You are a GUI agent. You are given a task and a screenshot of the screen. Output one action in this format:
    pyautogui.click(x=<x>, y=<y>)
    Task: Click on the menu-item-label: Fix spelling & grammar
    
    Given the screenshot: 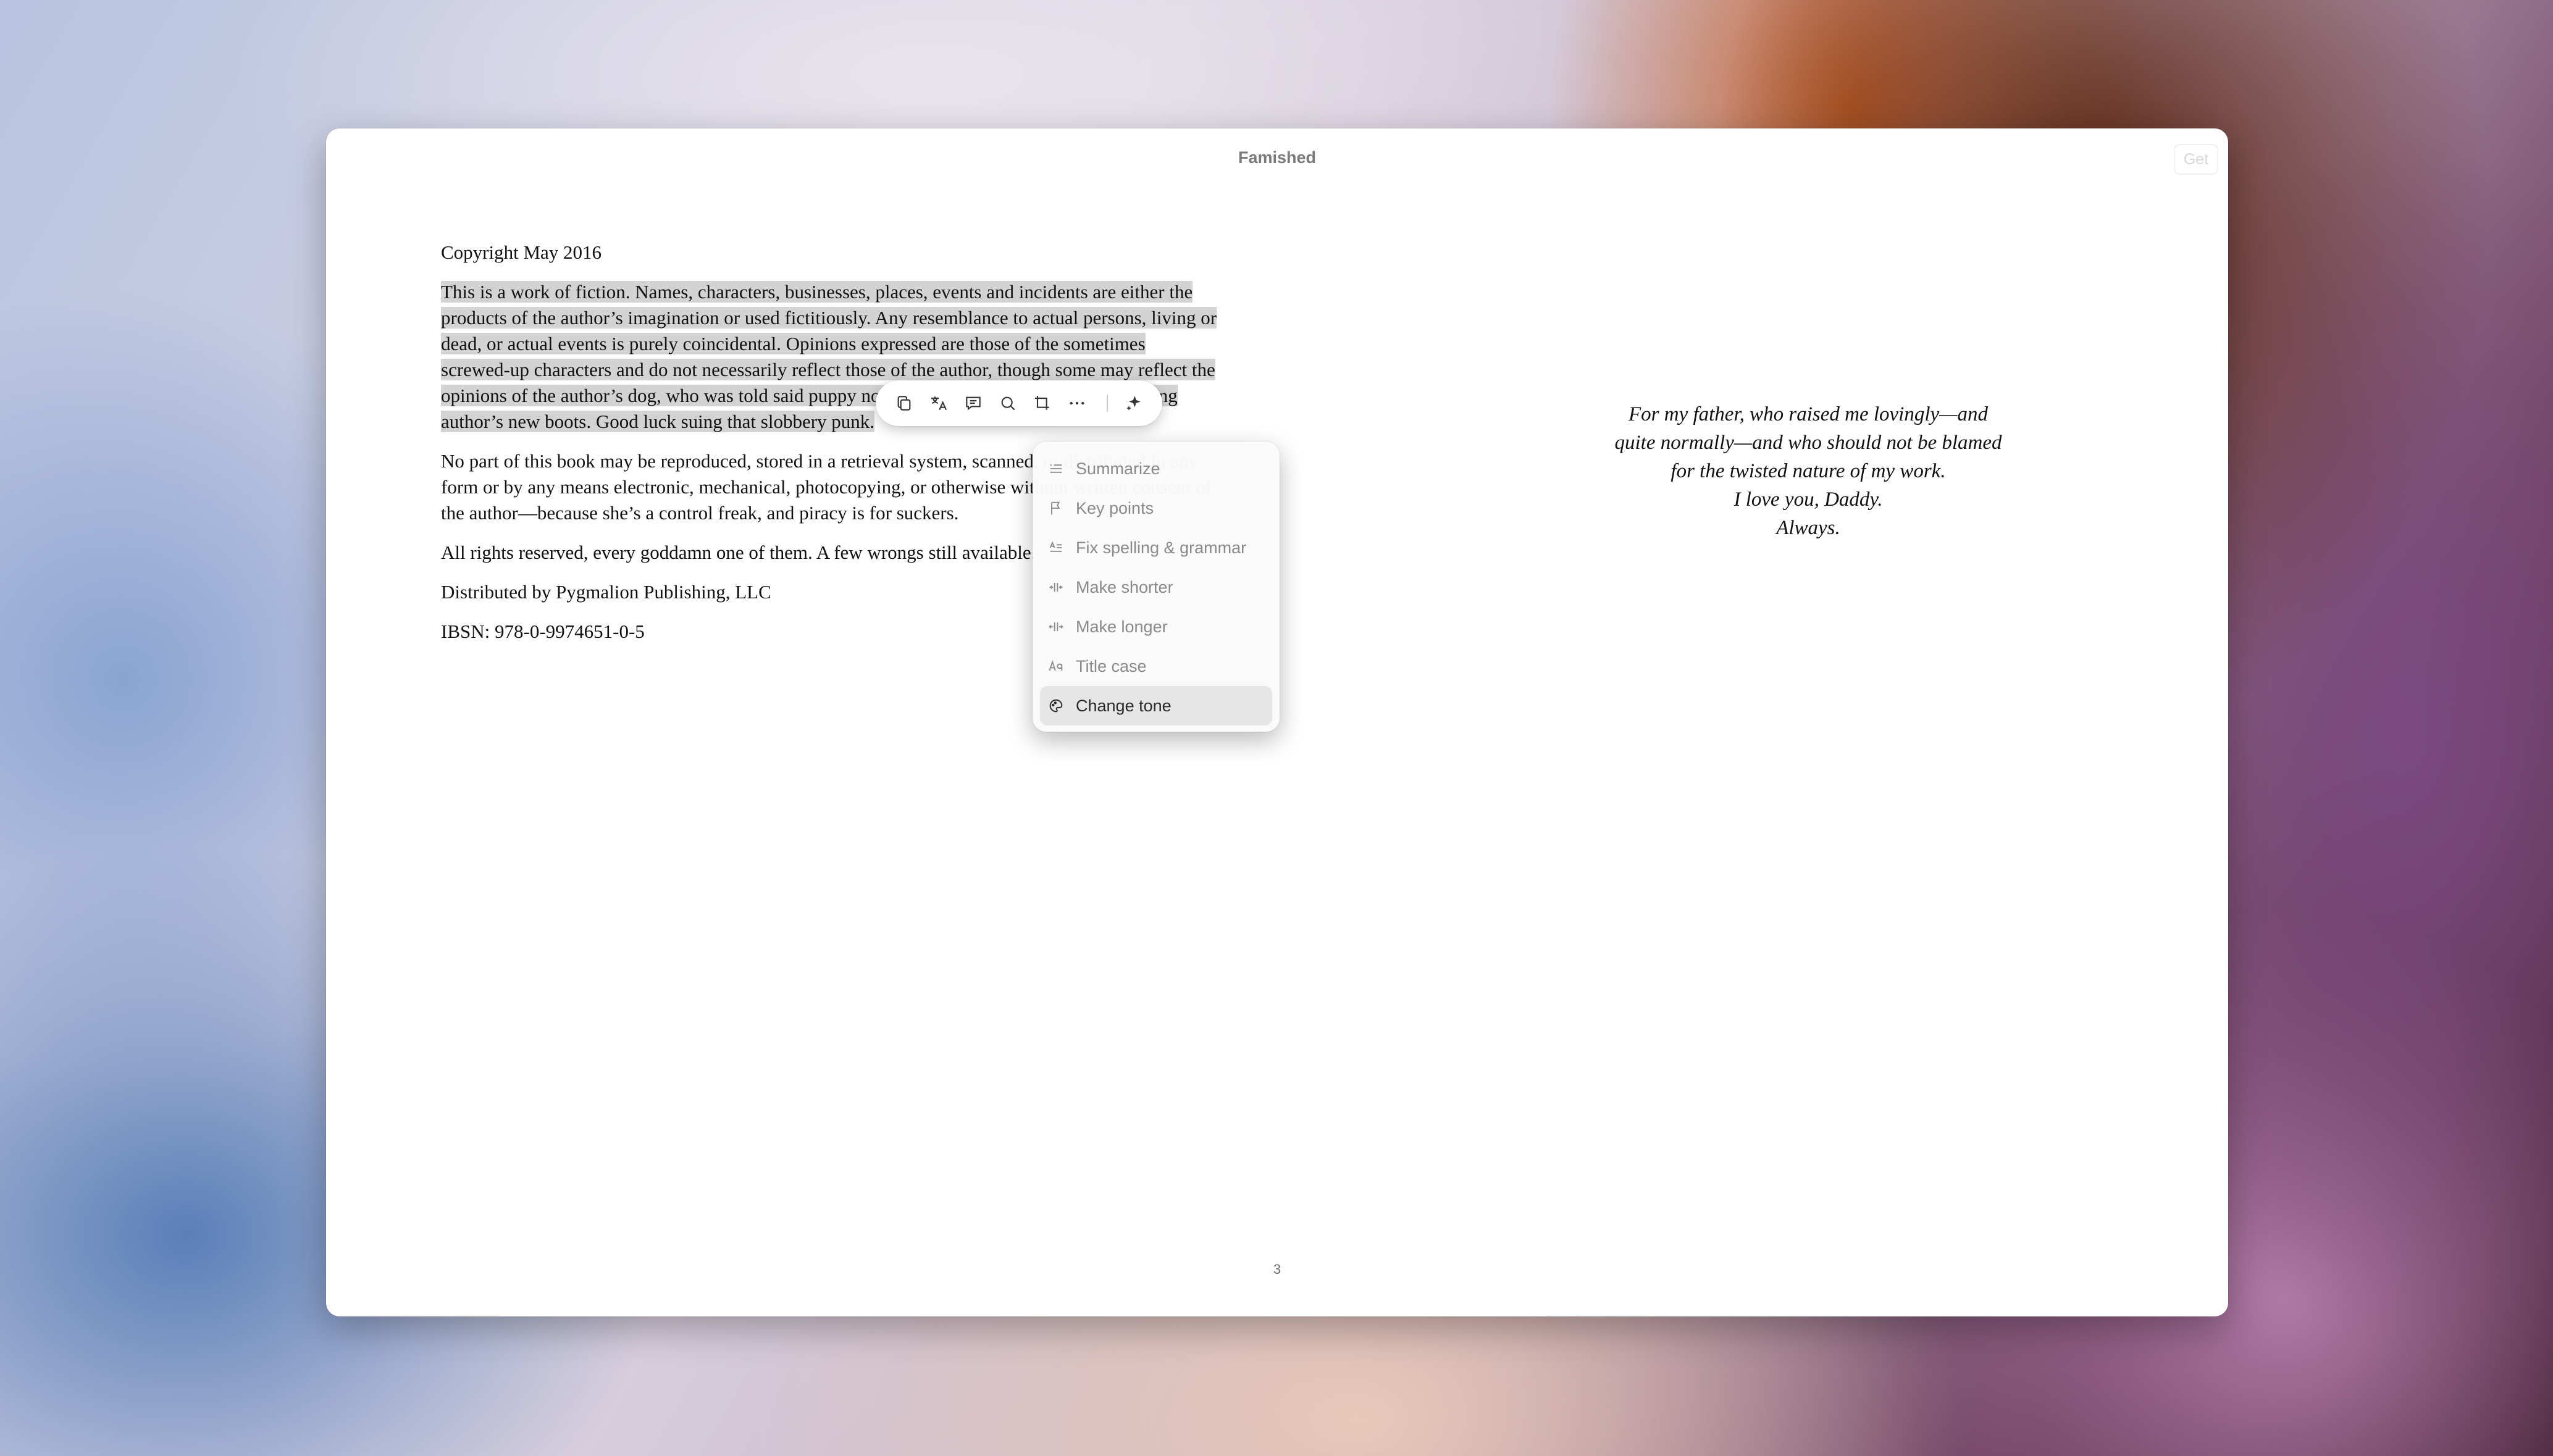 What is the action you would take?
    pyautogui.click(x=1161, y=547)
    